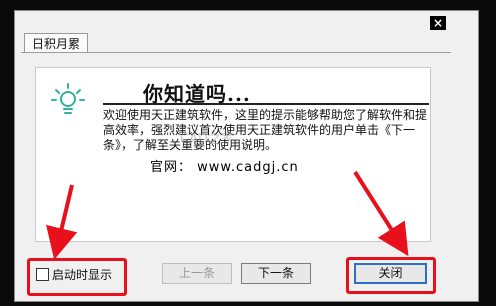 Image resolution: width=496 pixels, height=306 pixels. What do you see at coordinates (62, 222) in the screenshot?
I see `arrow-to-startup` at bounding box center [62, 222].